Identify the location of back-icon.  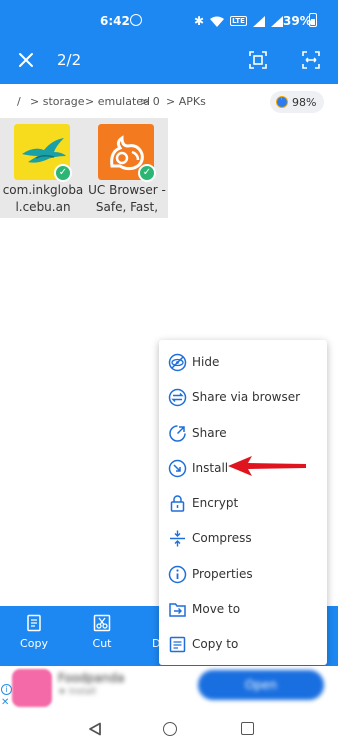
(95, 729).